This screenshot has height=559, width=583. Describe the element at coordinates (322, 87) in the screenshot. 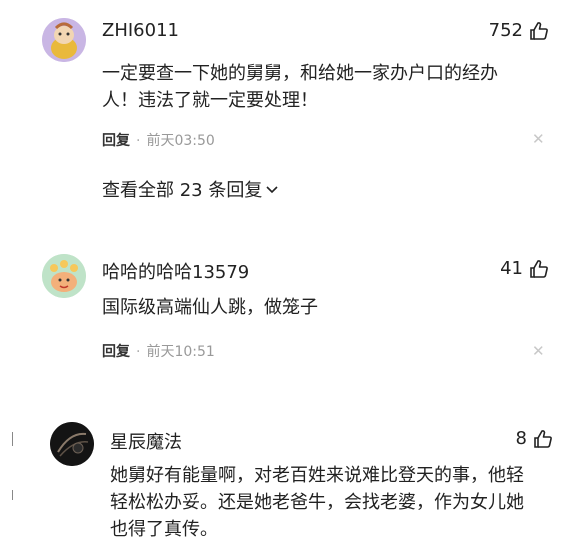

I see `comment-text: 一定要查一下她的舅舅，和给她一家办户口的经办 人！违法了就一定要处理！` at that location.